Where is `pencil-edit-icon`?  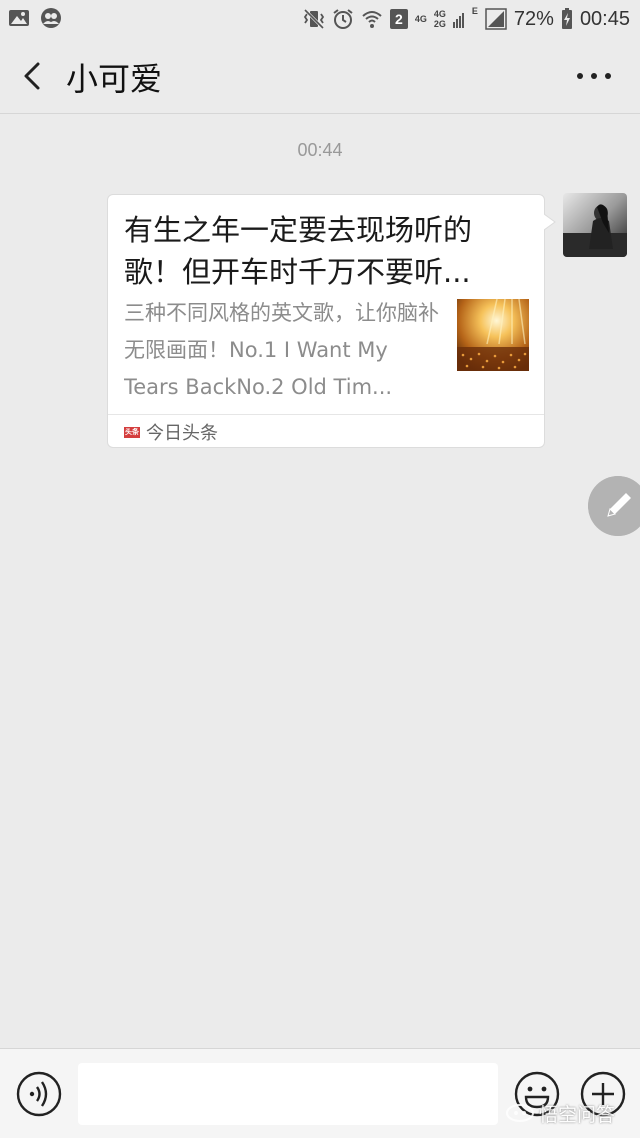 pencil-edit-icon is located at coordinates (614, 506).